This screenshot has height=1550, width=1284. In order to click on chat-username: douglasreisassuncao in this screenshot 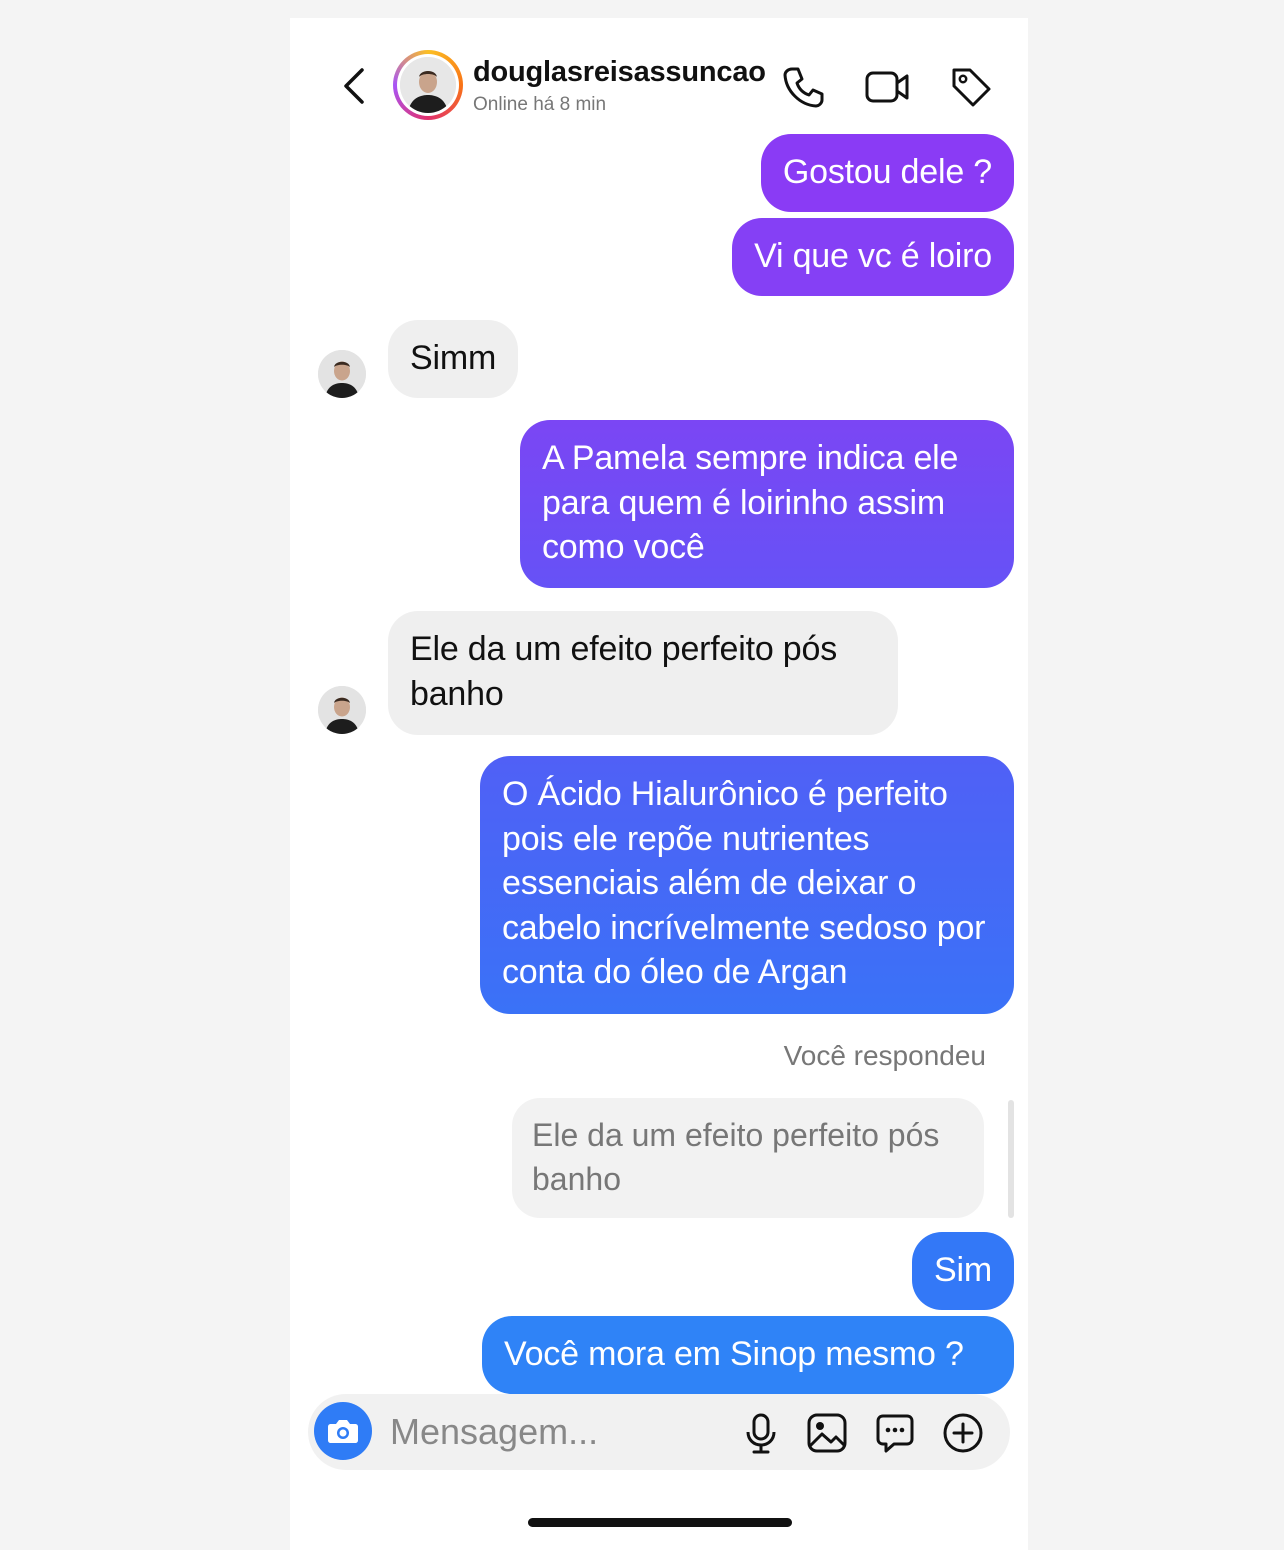, I will do `click(619, 72)`.